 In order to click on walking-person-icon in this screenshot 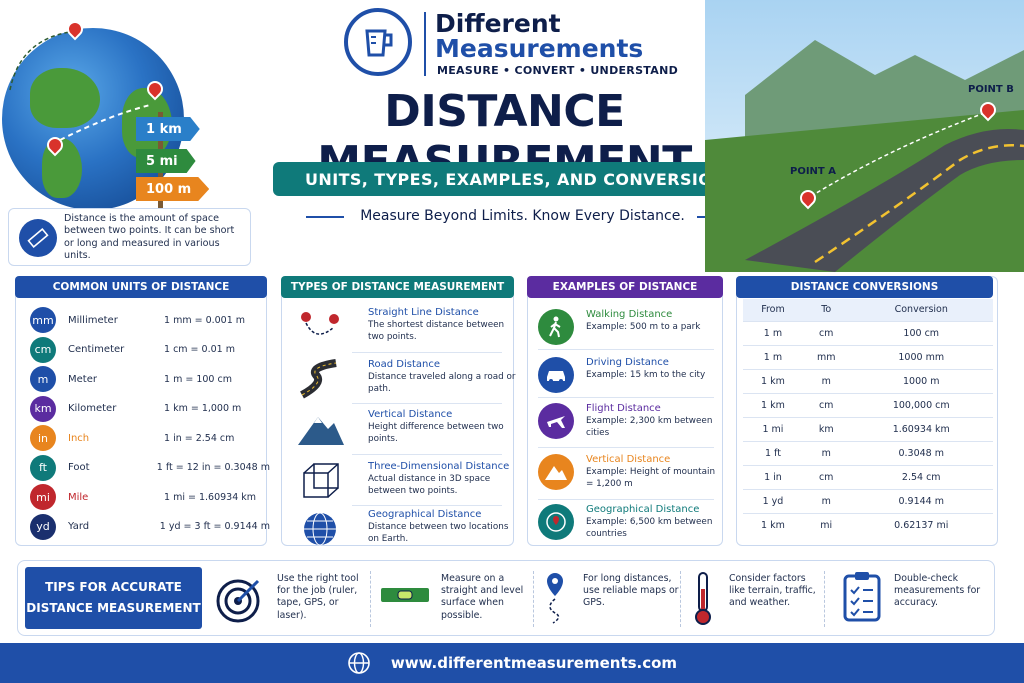, I will do `click(556, 327)`.